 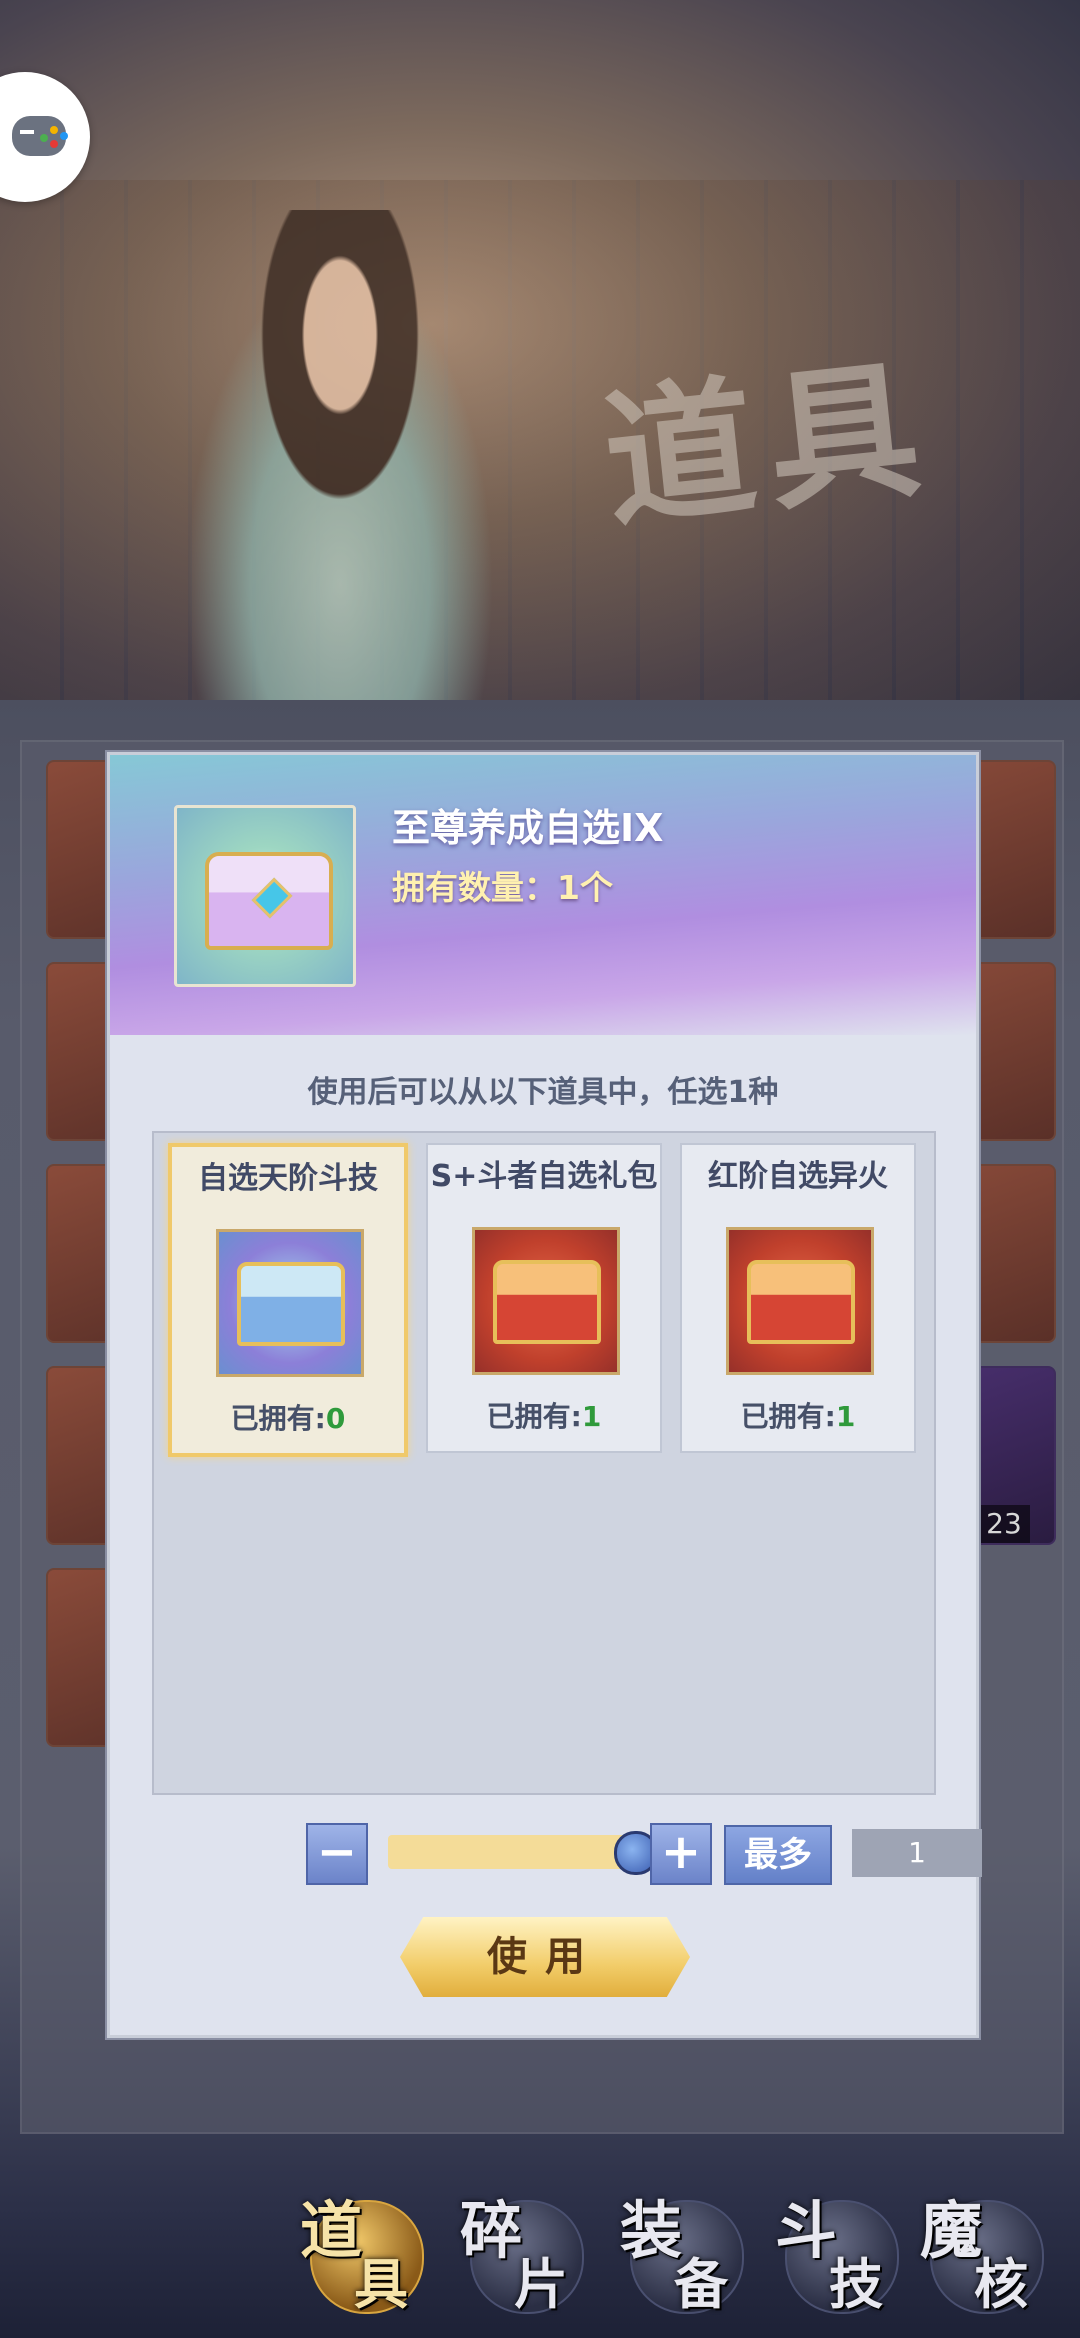 I want to click on option-card: S+斗者自选礼包 已拥有:1, so click(x=544, y=1298).